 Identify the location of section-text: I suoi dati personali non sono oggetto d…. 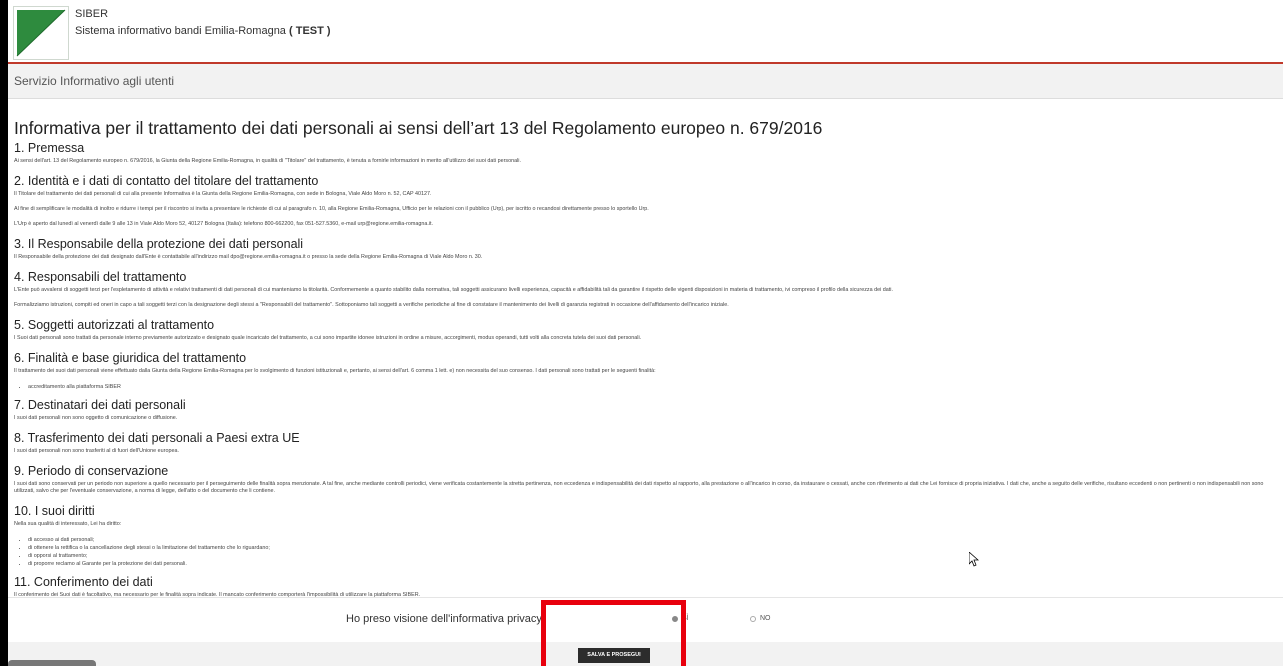
(96, 418).